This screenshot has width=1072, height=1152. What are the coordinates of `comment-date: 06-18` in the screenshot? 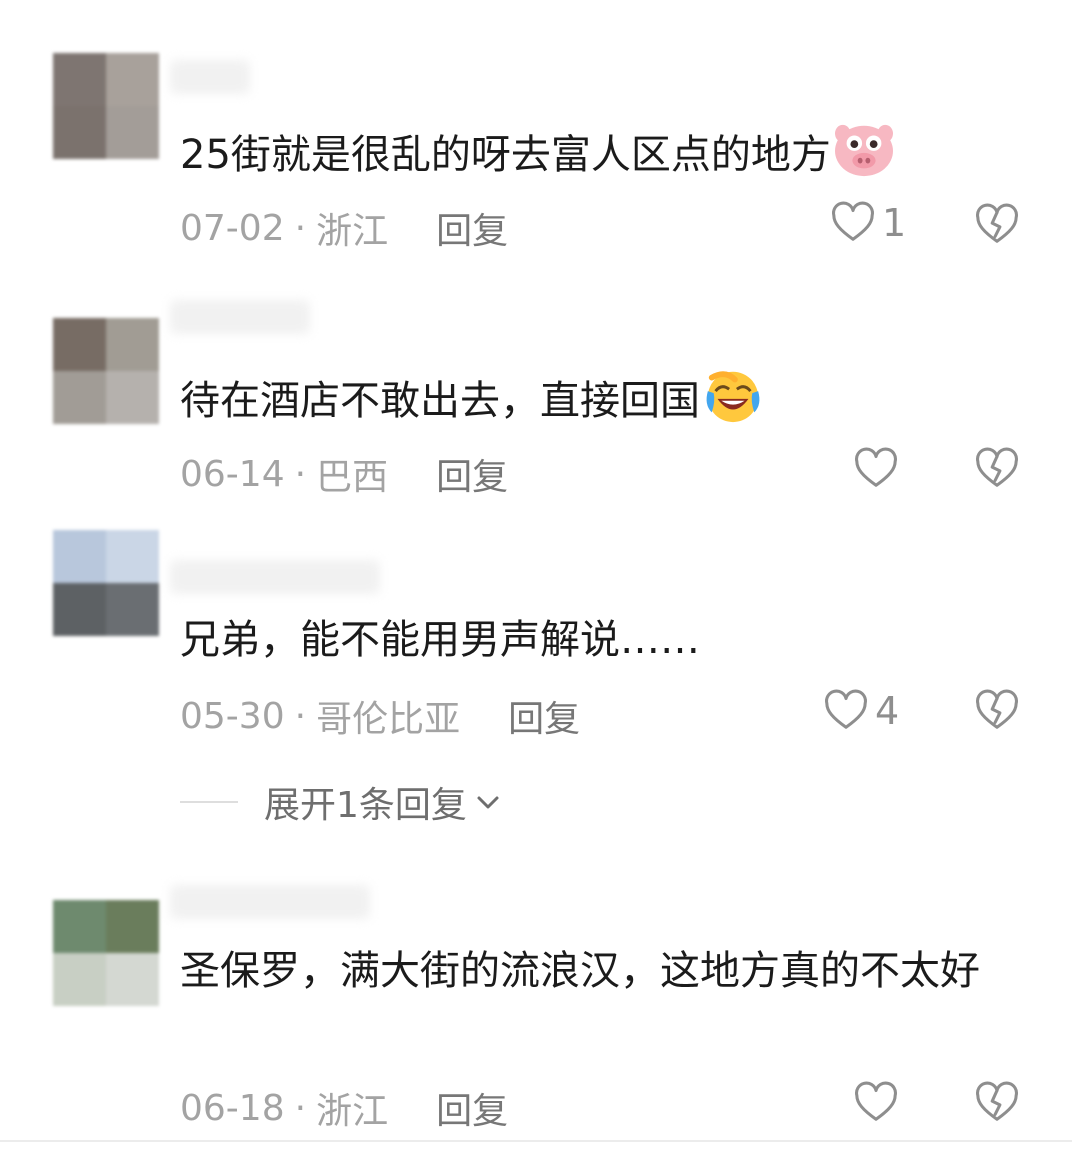 It's located at (232, 1108).